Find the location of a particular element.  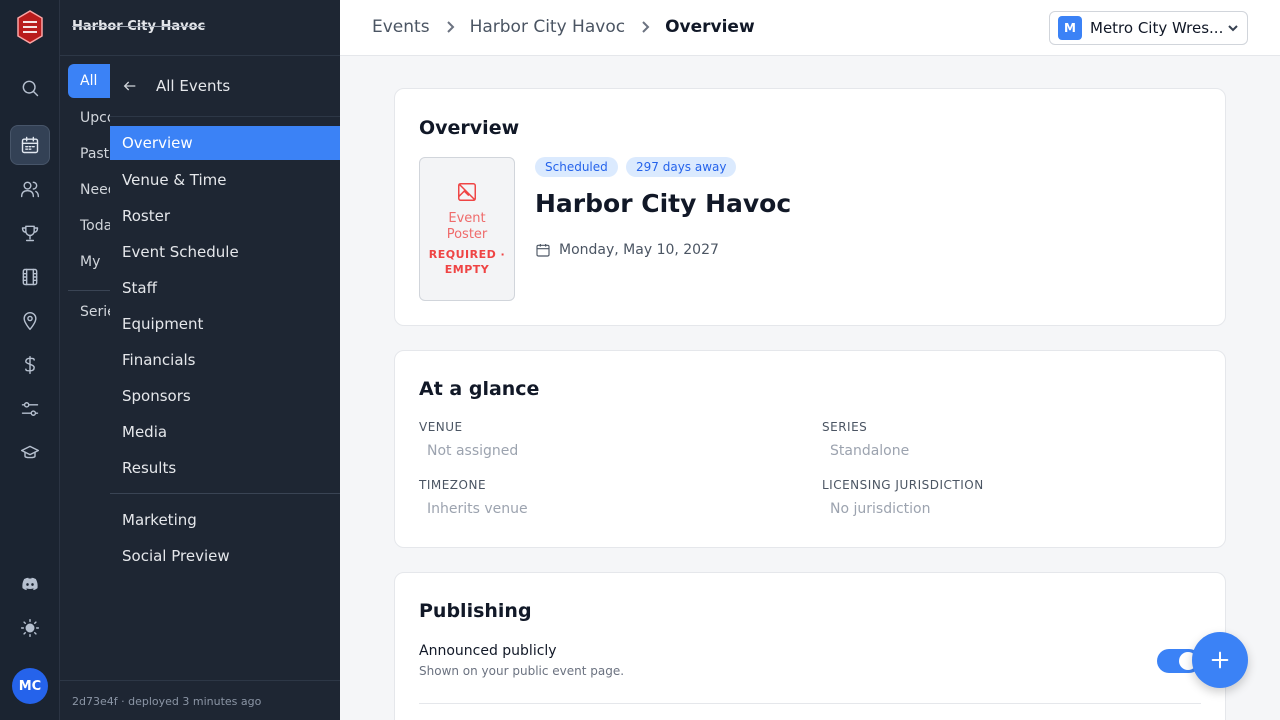

timezone-label: TIMEZONE is located at coordinates (453, 485).